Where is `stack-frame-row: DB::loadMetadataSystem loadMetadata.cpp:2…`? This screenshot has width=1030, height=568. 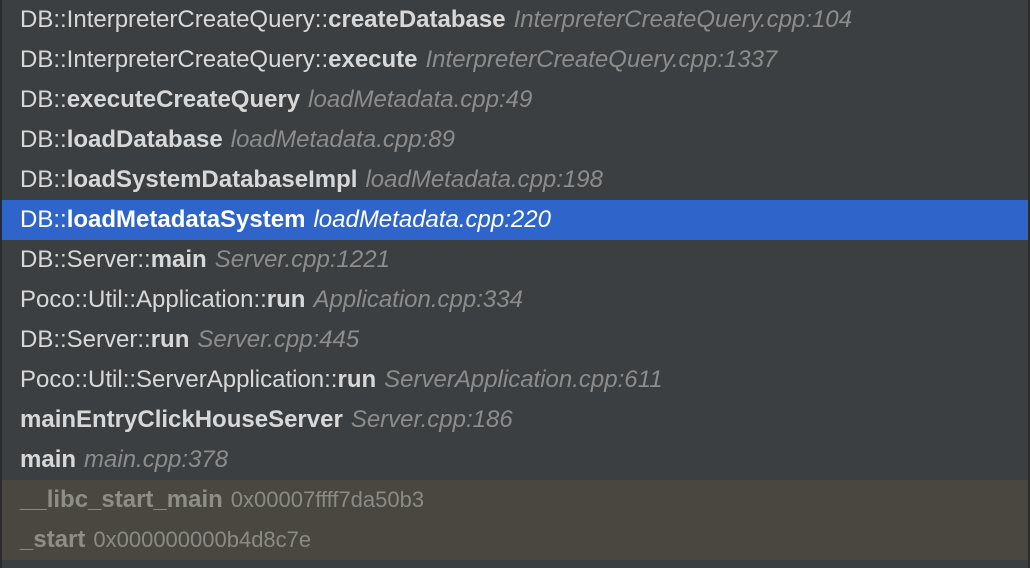 stack-frame-row: DB::loadMetadataSystem loadMetadata.cpp:2… is located at coordinates (515, 220).